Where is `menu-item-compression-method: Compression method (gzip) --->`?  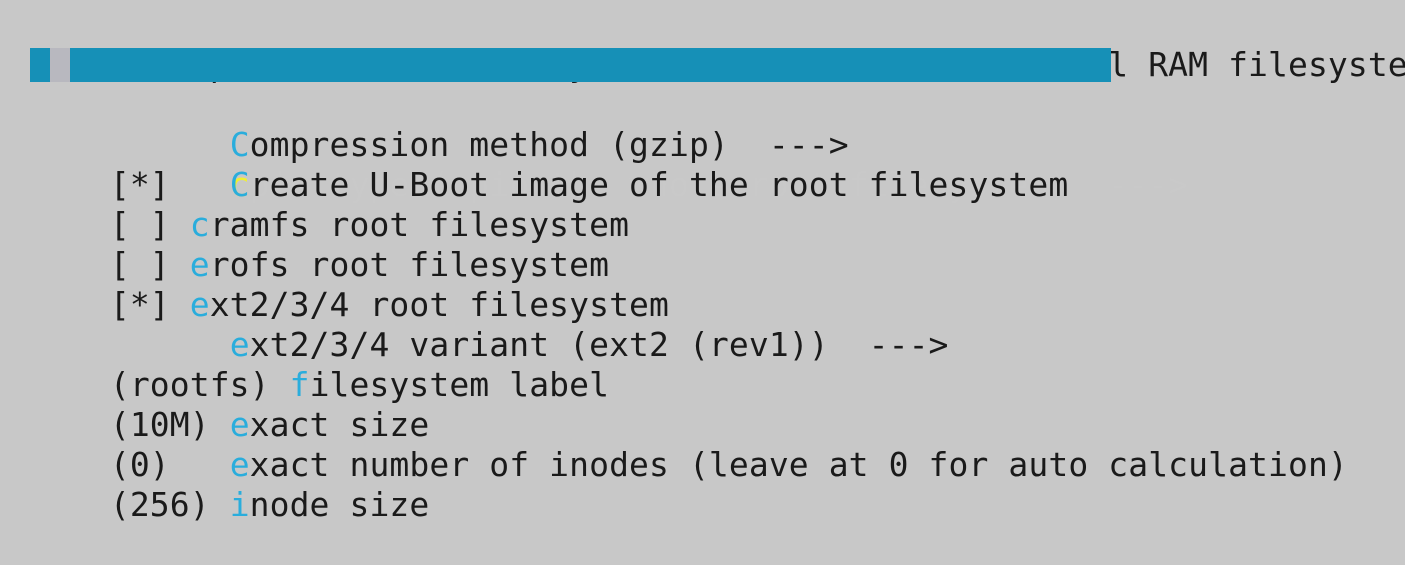 menu-item-compression-method: Compression method (gzip) ---> is located at coordinates (717, 124).